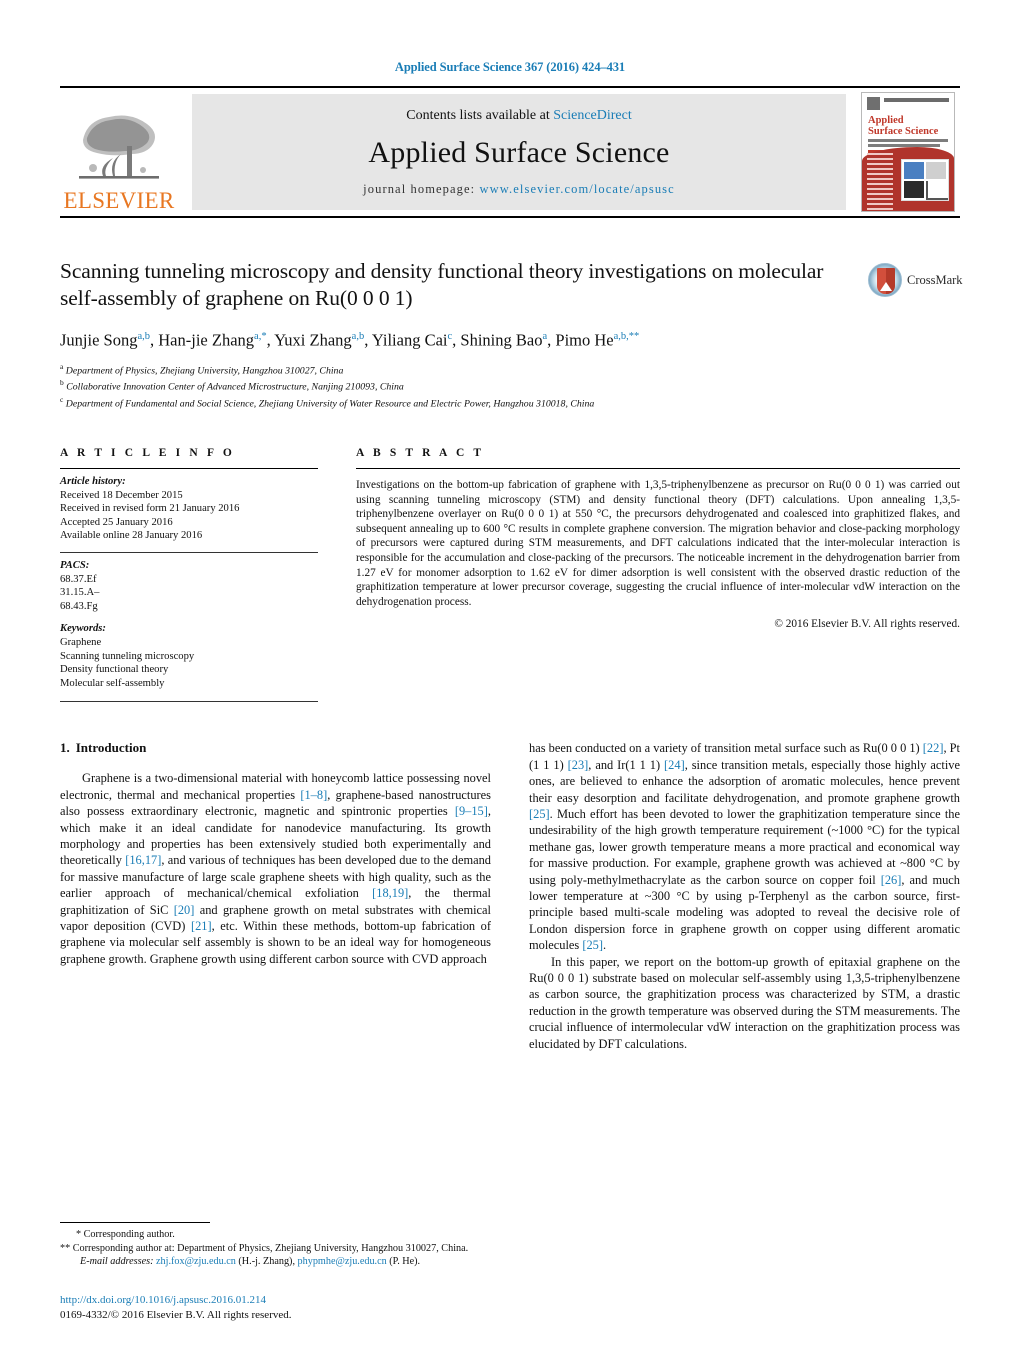 The width and height of the screenshot is (1020, 1351). What do you see at coordinates (903, 131) in the screenshot?
I see `cover-title-line2: Surface Science` at bounding box center [903, 131].